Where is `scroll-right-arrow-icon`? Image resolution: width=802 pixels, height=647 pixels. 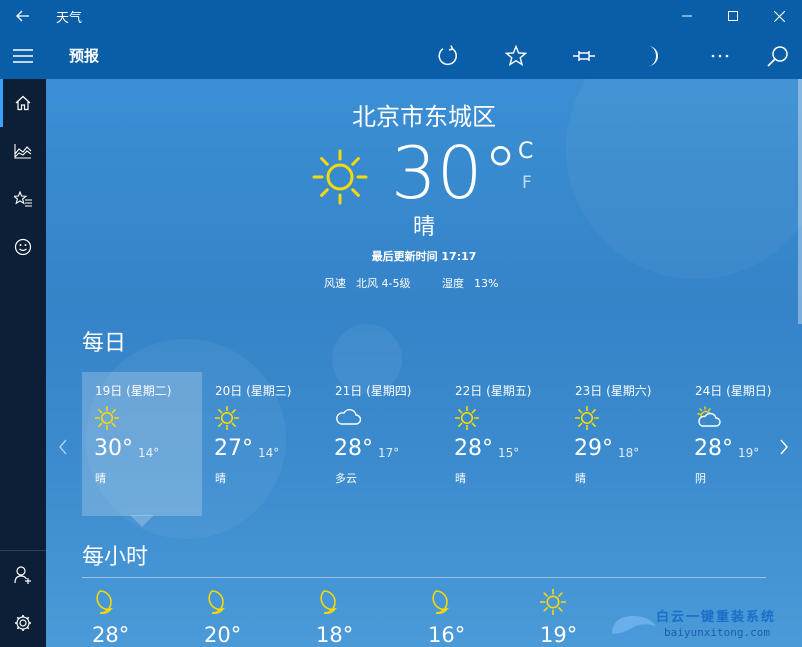 scroll-right-arrow-icon is located at coordinates (784, 447).